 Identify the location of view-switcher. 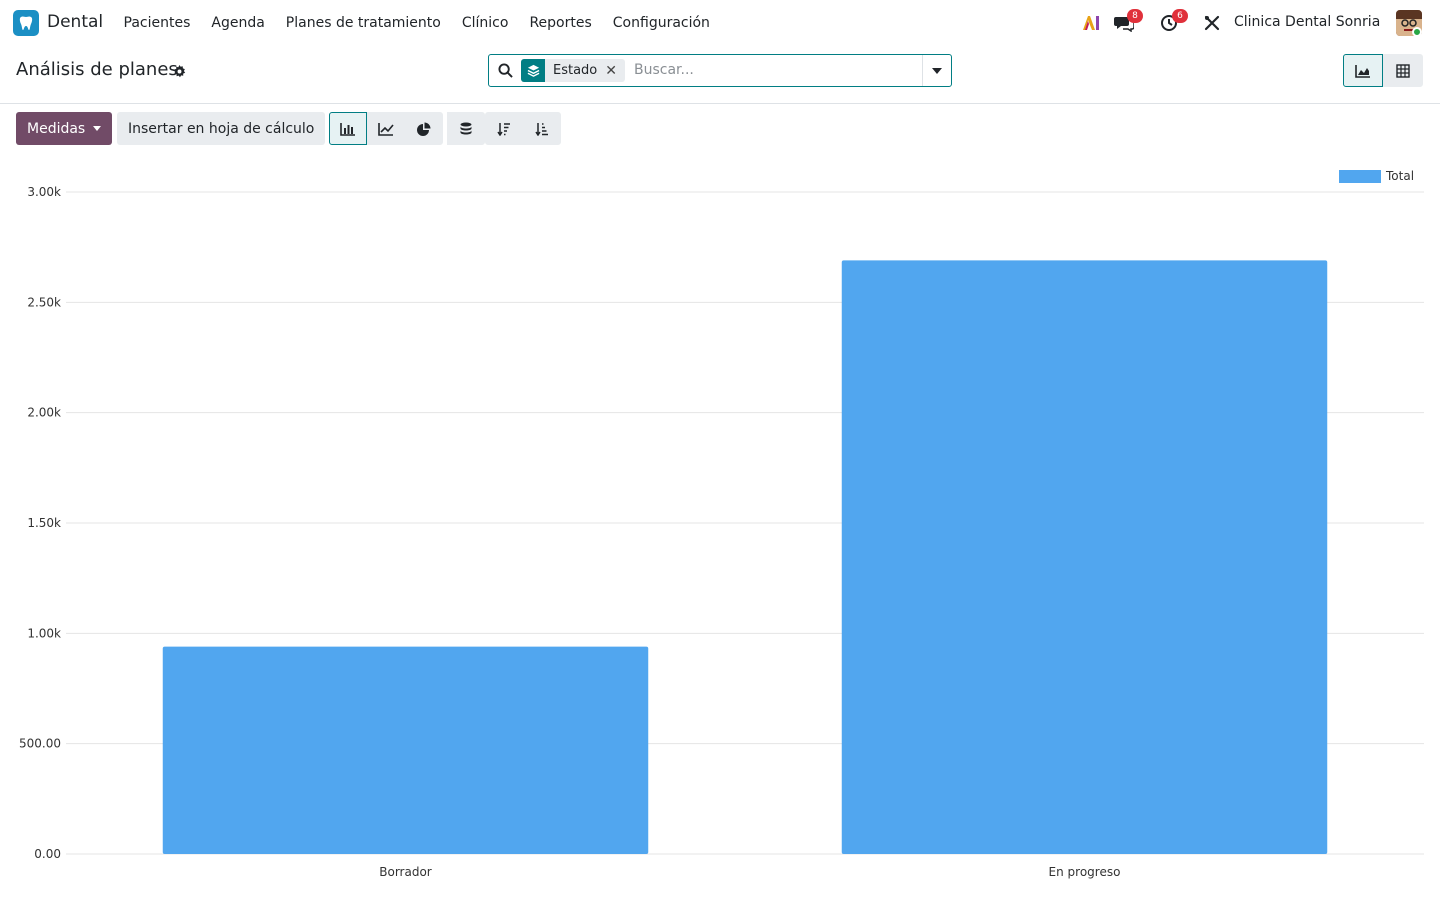
(1383, 70).